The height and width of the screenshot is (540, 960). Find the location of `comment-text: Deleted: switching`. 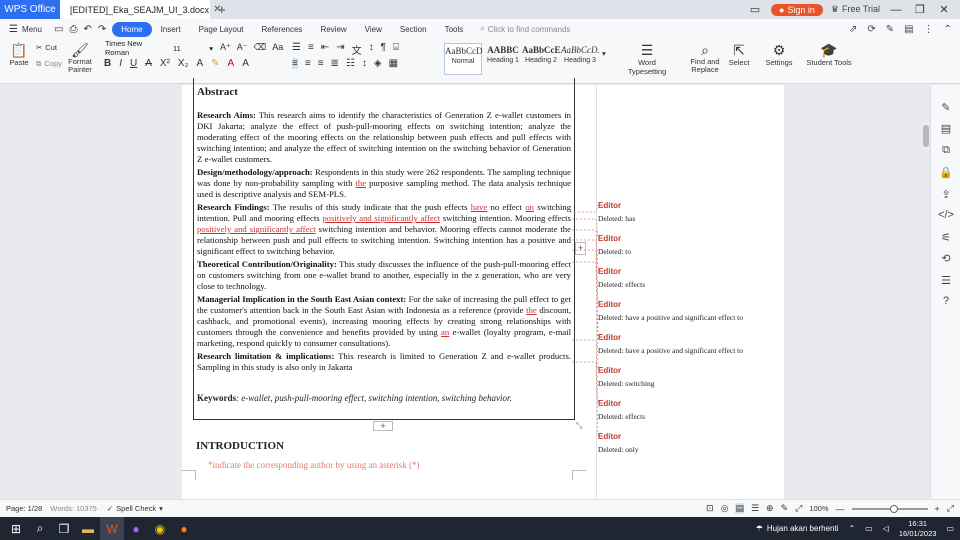

comment-text: Deleted: switching is located at coordinates (626, 383).